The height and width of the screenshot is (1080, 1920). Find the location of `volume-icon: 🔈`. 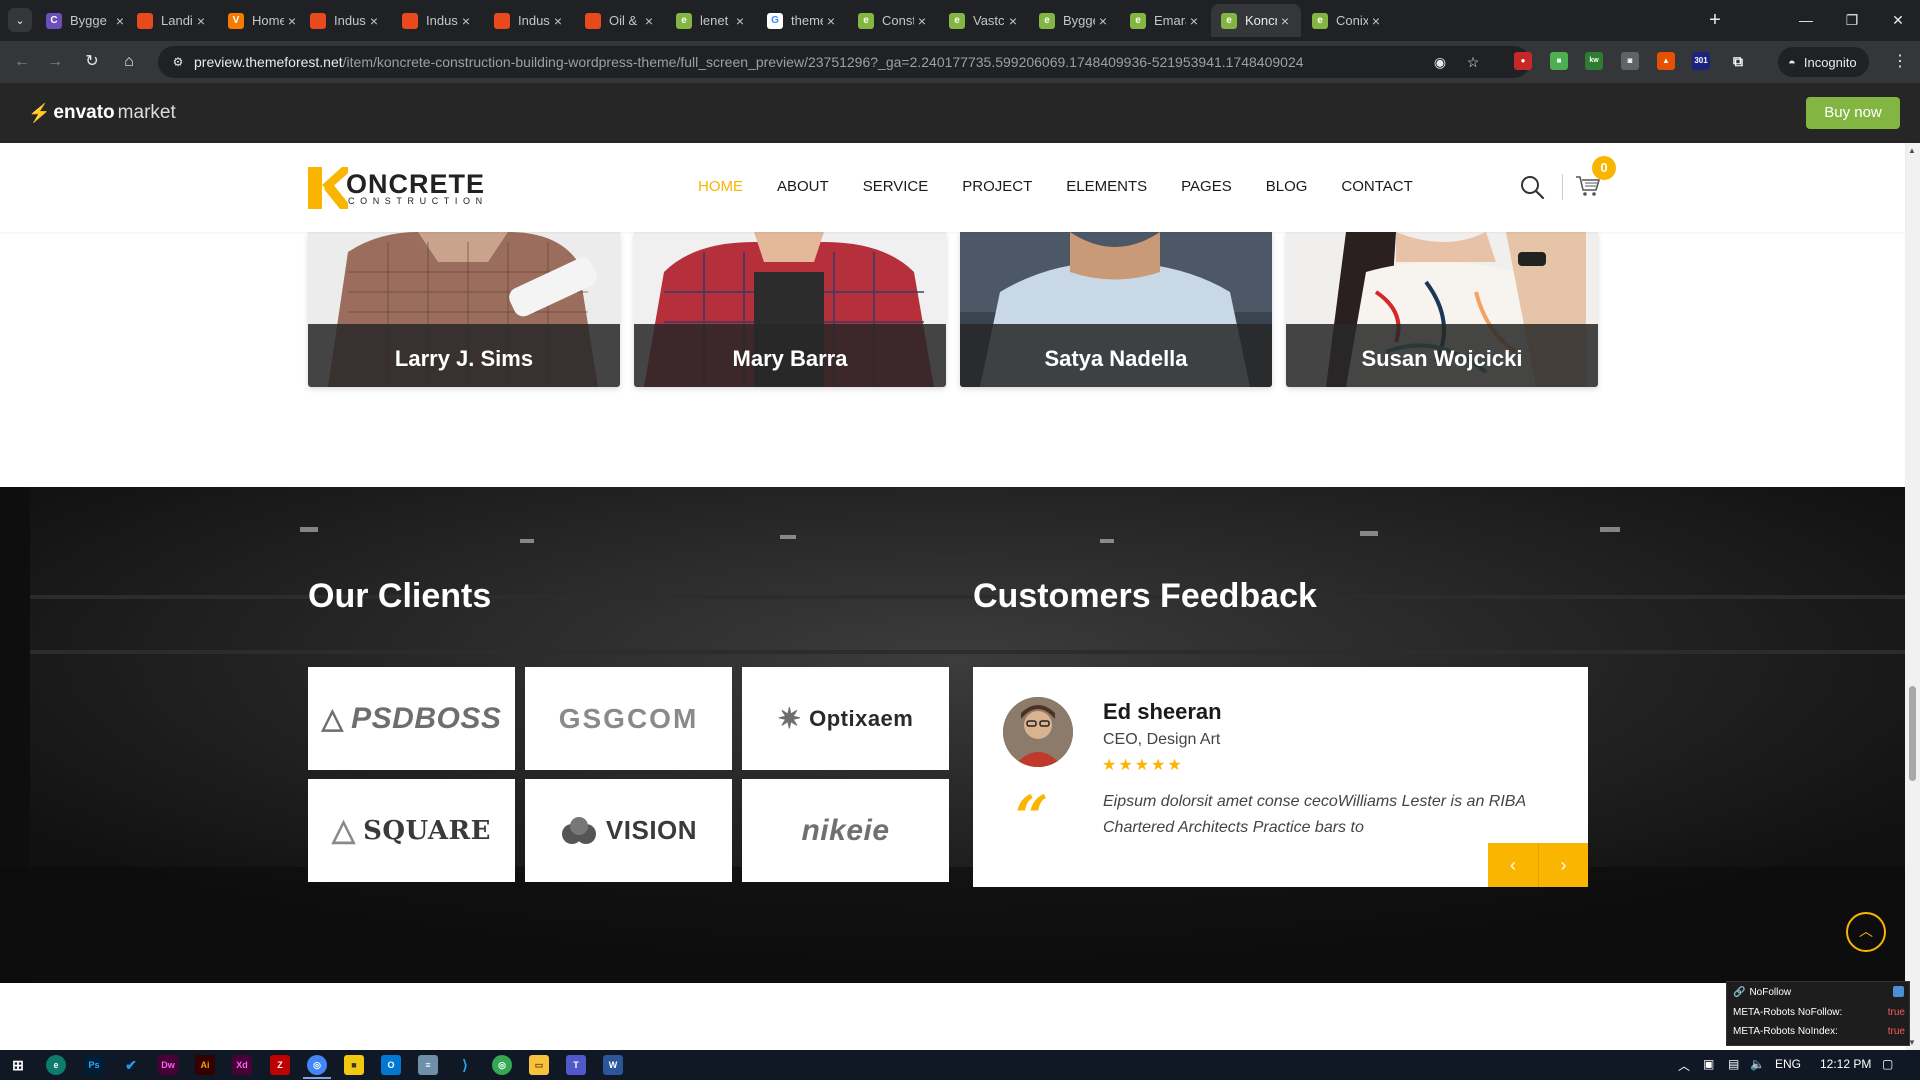

volume-icon: 🔈 is located at coordinates (1757, 1064).